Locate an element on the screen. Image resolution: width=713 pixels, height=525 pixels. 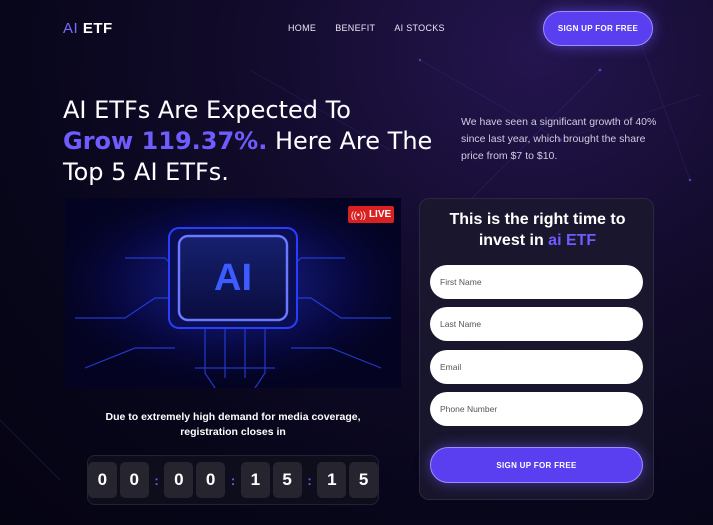
logo-ai: AI is located at coordinates (71, 28).